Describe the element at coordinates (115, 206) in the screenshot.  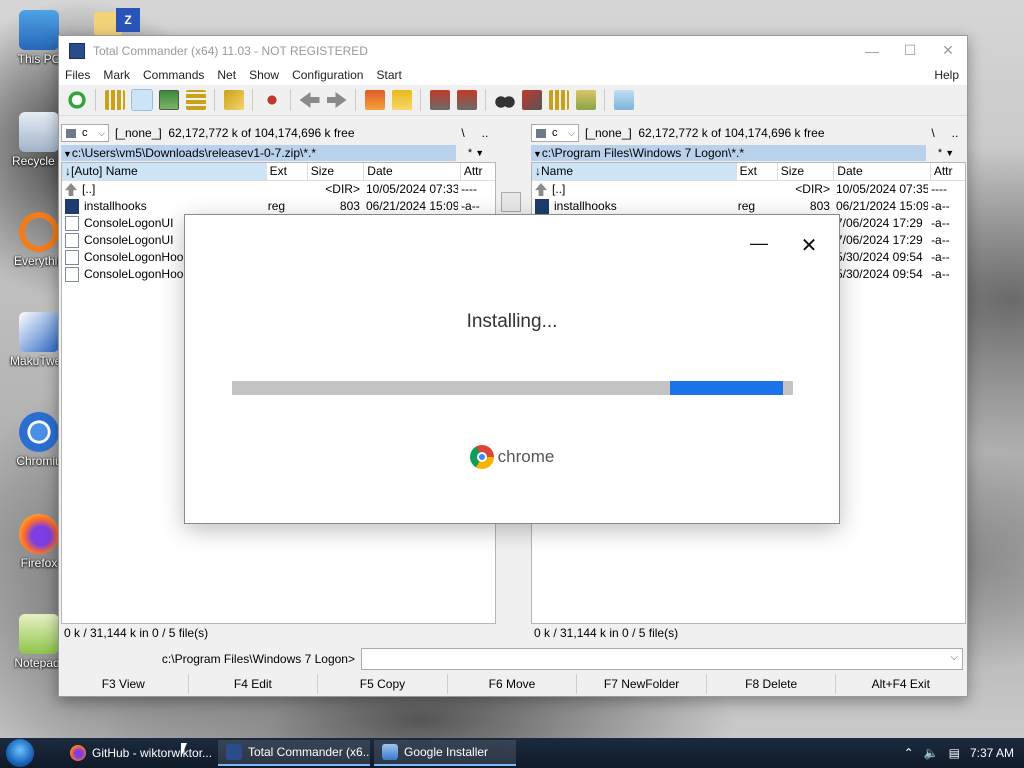
I see `file-name: installhooks` at that location.